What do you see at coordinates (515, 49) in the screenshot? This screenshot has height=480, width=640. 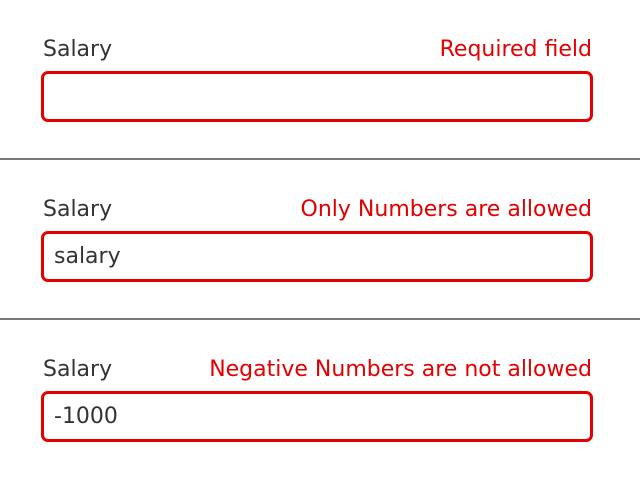 I see `error-message-required: Required field` at bounding box center [515, 49].